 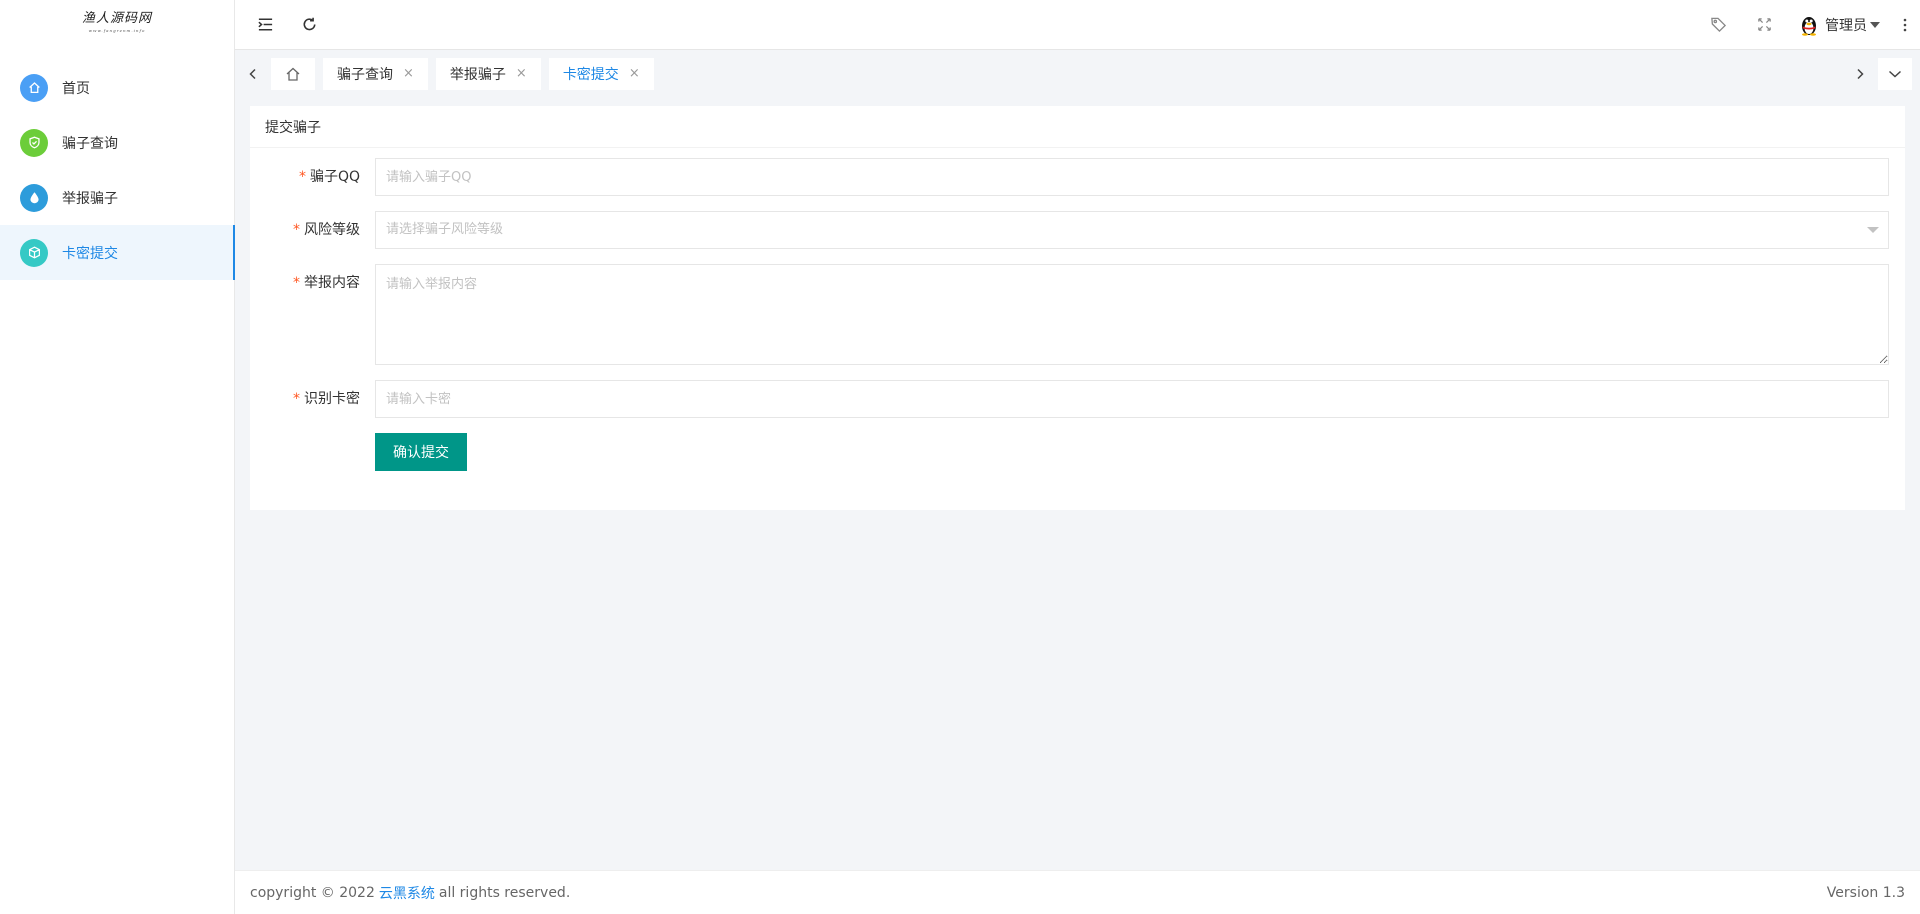 I want to click on tab-home, so click(x=293, y=73).